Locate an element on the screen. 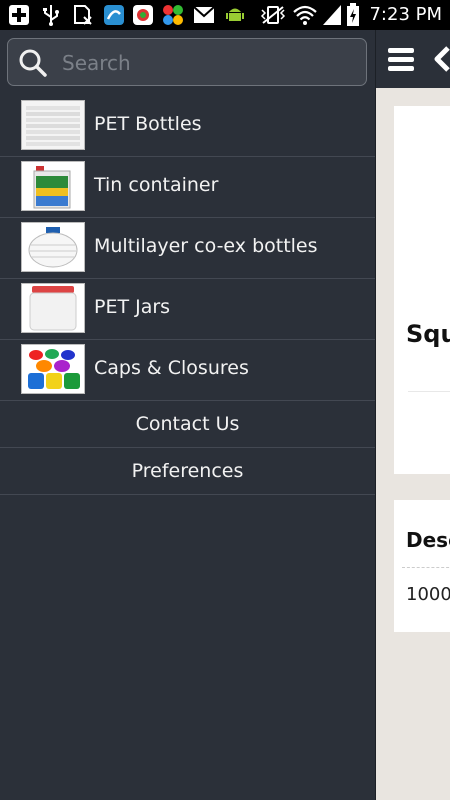 The width and height of the screenshot is (450, 800). status-bar: 7:23 PM is located at coordinates (225, 15).